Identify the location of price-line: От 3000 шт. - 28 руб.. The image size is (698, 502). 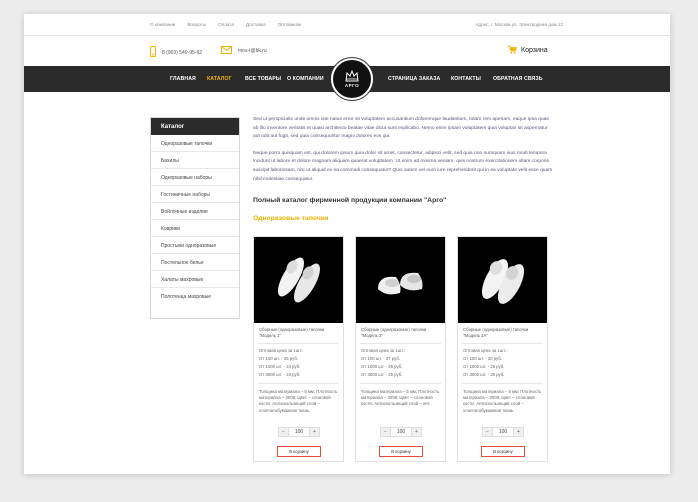
(484, 374).